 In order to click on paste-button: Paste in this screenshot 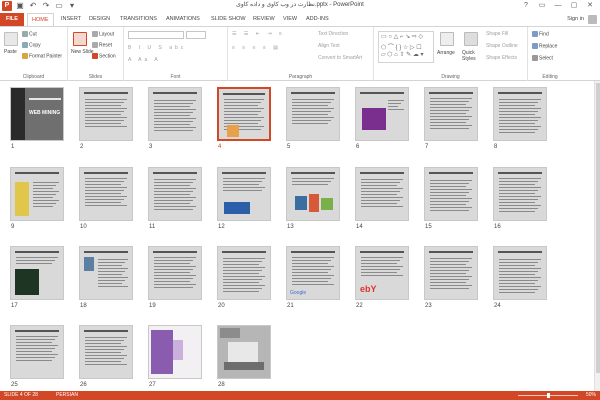, I will do `click(10, 52)`.